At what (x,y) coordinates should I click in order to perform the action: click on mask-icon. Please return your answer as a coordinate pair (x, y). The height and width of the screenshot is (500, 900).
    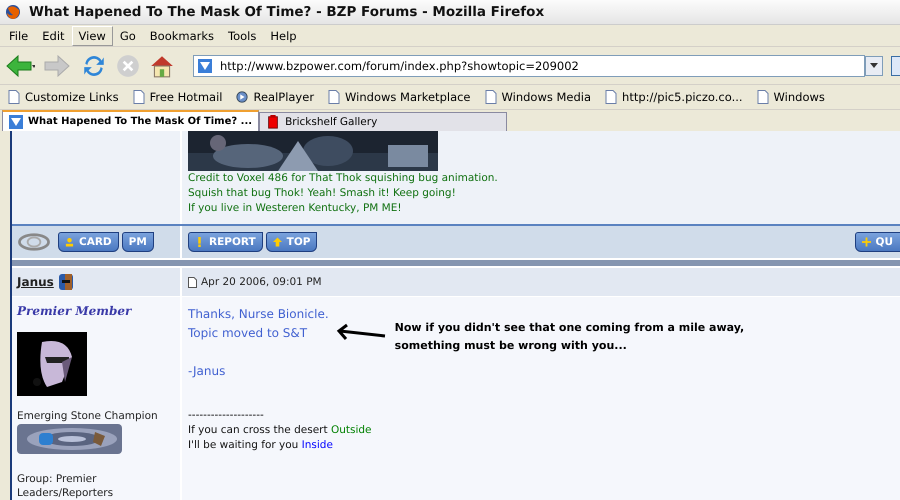
    Looking at the image, I should click on (66, 282).